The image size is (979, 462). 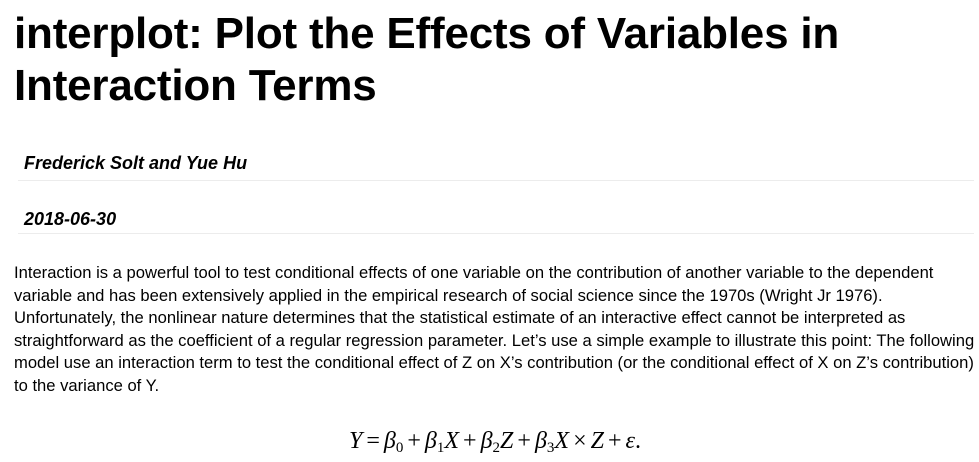 What do you see at coordinates (496, 233) in the screenshot?
I see `date-divider` at bounding box center [496, 233].